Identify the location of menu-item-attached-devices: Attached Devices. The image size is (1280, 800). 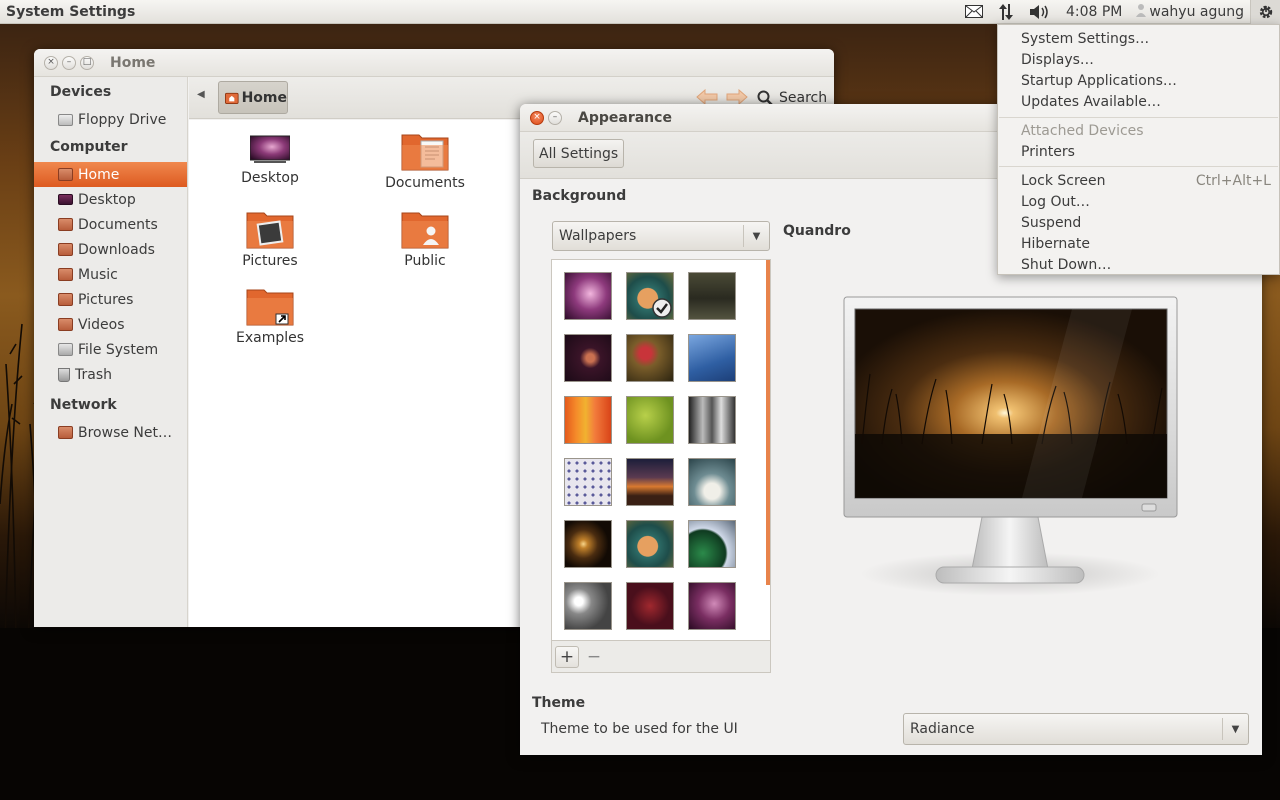
(1082, 130).